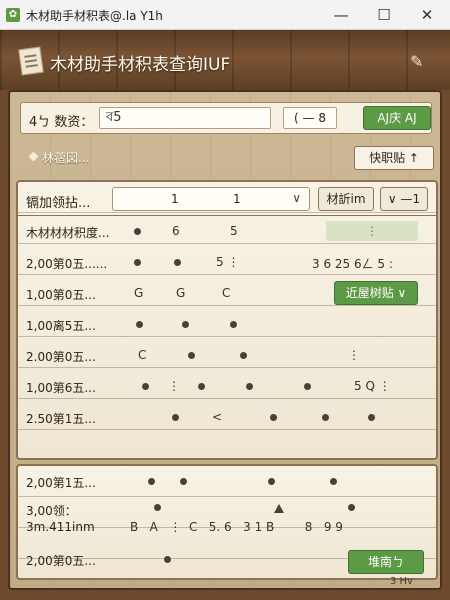 Image resolution: width=450 pixels, height=600 pixels. Describe the element at coordinates (227, 231) in the screenshot. I see `table-row: 木材材材积度... 6 5 ⋮` at that location.